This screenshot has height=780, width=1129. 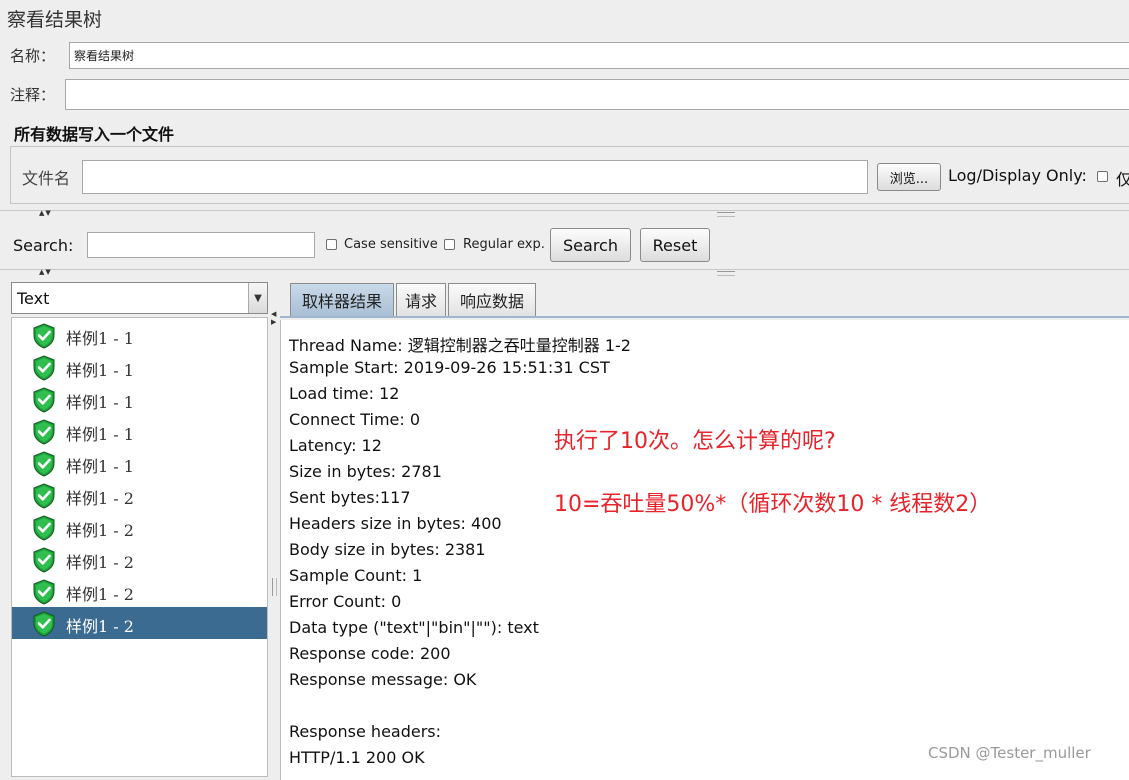 What do you see at coordinates (55, 20) in the screenshot?
I see `window-title: 察看结果树` at bounding box center [55, 20].